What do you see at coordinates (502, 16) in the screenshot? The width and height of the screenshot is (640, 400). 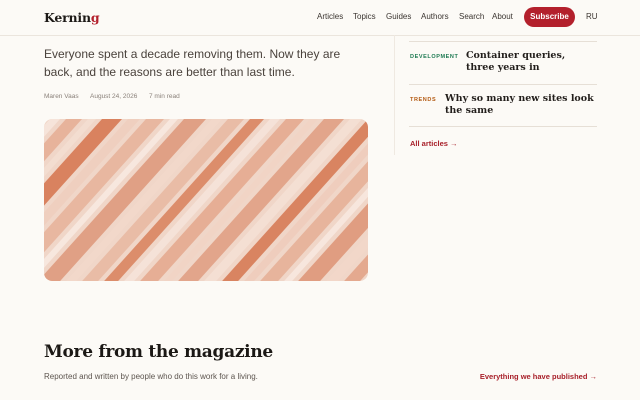 I see `nav-link-about: About` at bounding box center [502, 16].